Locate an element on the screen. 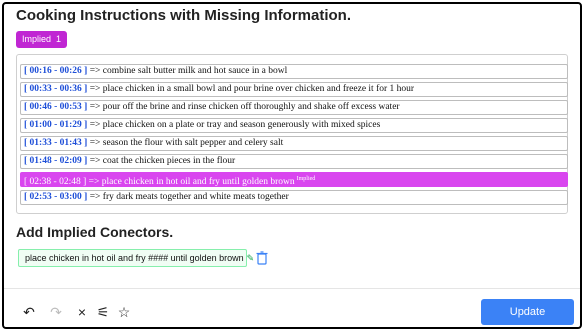 The width and height of the screenshot is (586, 333). badge-label: Implied is located at coordinates (37, 39).